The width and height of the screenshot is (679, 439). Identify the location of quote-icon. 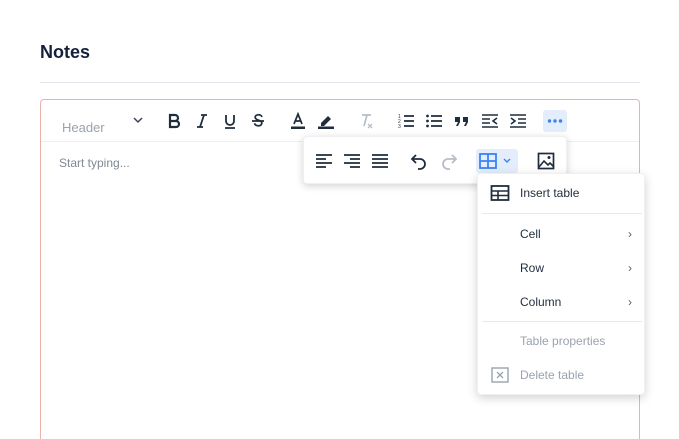
(461, 121).